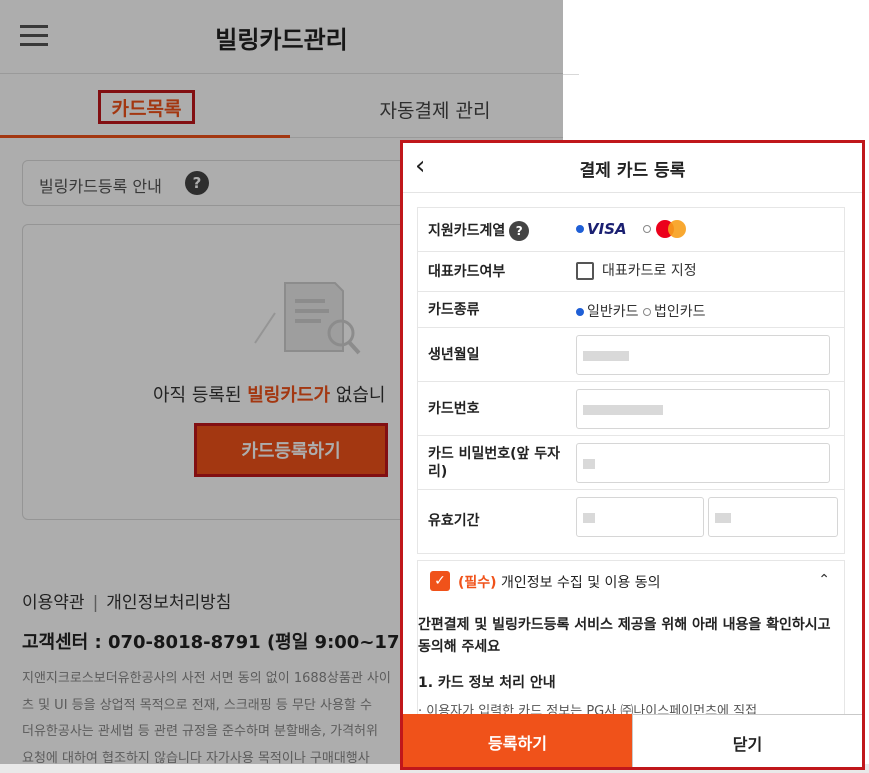 The image size is (869, 773). What do you see at coordinates (585, 271) in the screenshot?
I see `rep-checkbox` at bounding box center [585, 271].